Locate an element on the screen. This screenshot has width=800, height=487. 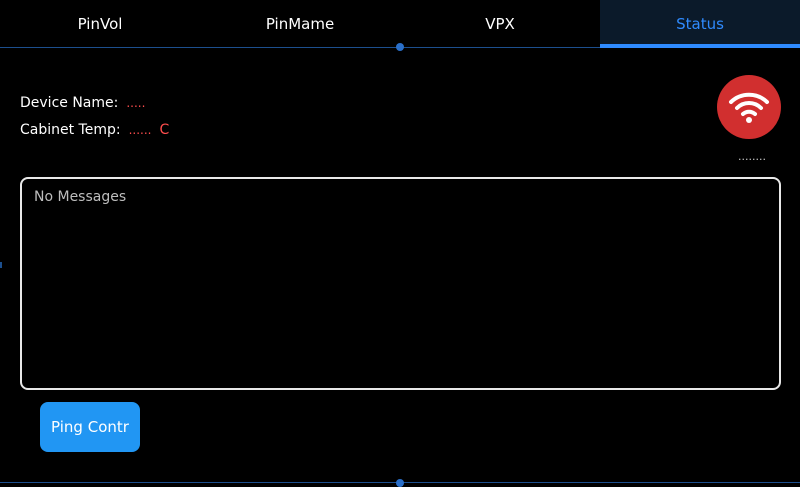
device-name-label: Device Name: is located at coordinates (69, 103).